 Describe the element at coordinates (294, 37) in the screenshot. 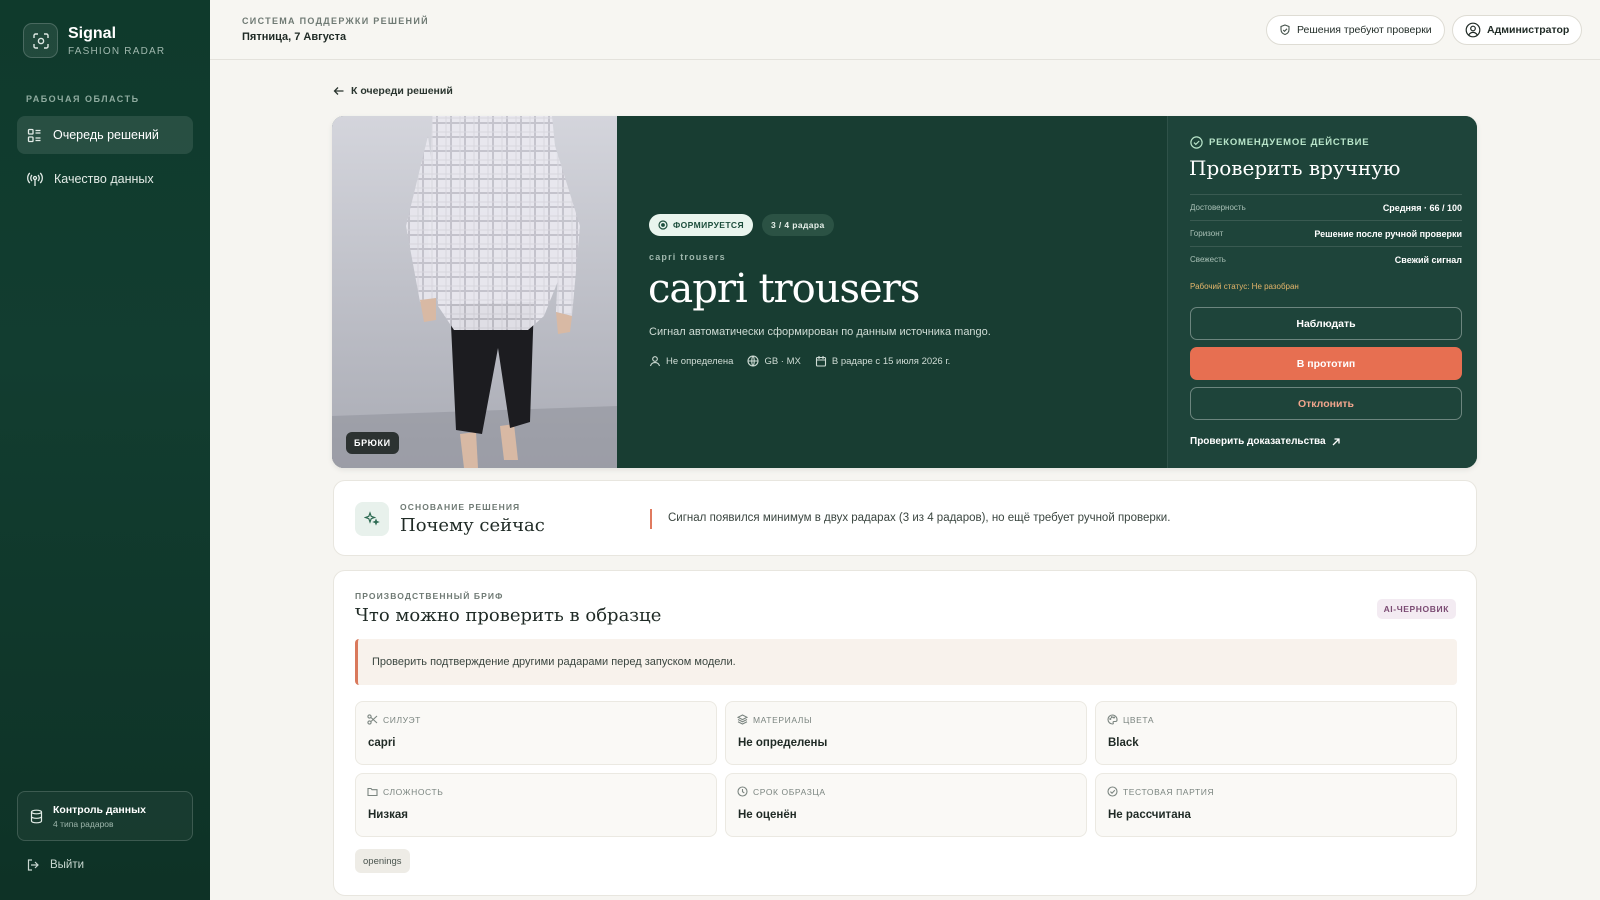

I see `header-date: Пятница, 7 Августа` at that location.